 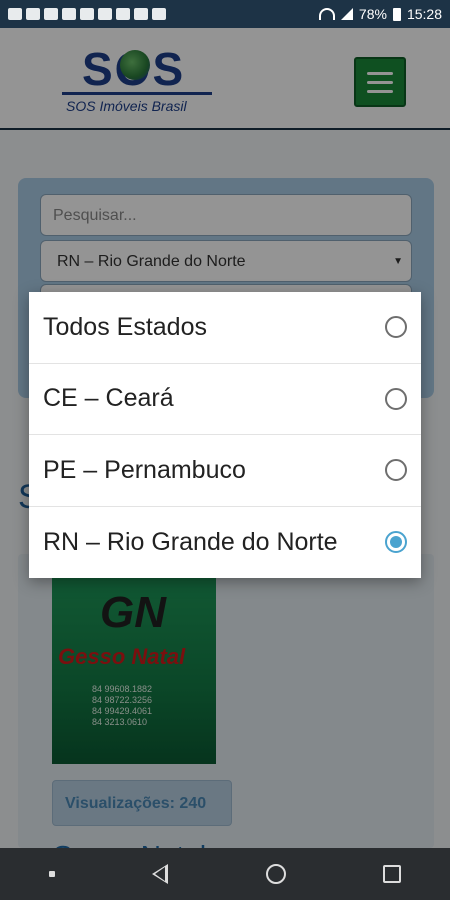 What do you see at coordinates (15, 14) in the screenshot?
I see `facebook-icon` at bounding box center [15, 14].